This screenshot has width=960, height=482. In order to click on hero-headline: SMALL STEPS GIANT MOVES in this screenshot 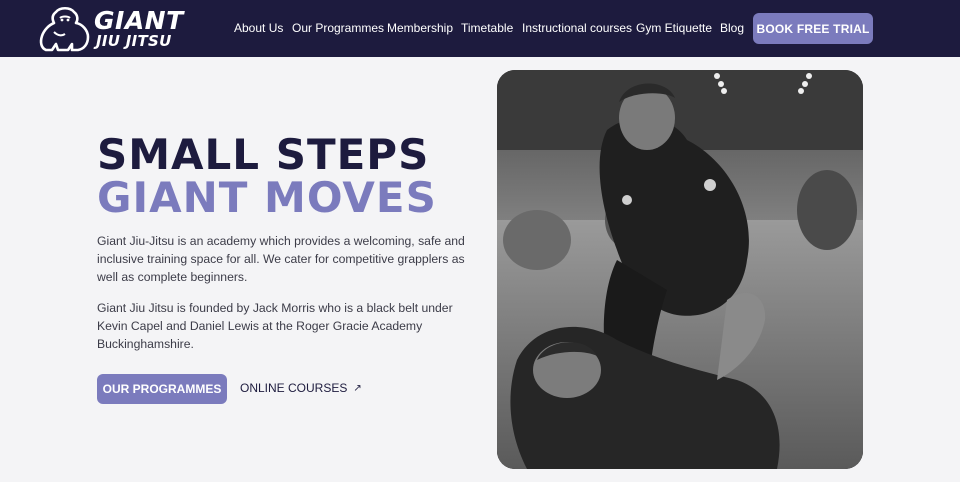, I will do `click(267, 176)`.